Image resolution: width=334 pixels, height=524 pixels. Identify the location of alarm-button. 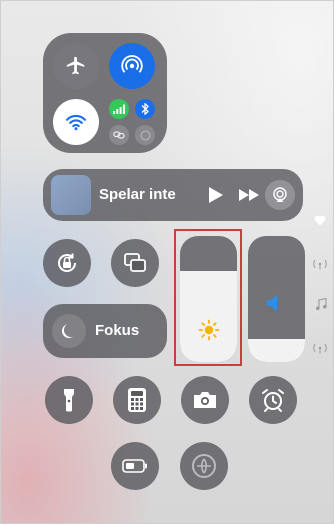
(273, 400).